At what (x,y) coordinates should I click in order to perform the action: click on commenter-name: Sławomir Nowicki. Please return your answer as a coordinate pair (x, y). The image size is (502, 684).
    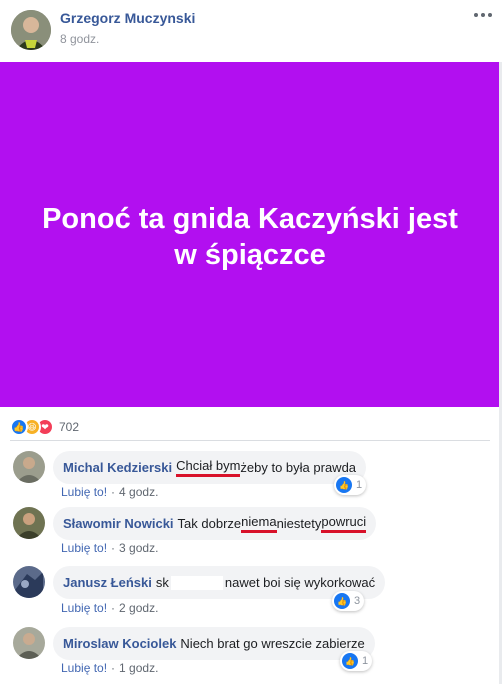
    Looking at the image, I should click on (118, 523).